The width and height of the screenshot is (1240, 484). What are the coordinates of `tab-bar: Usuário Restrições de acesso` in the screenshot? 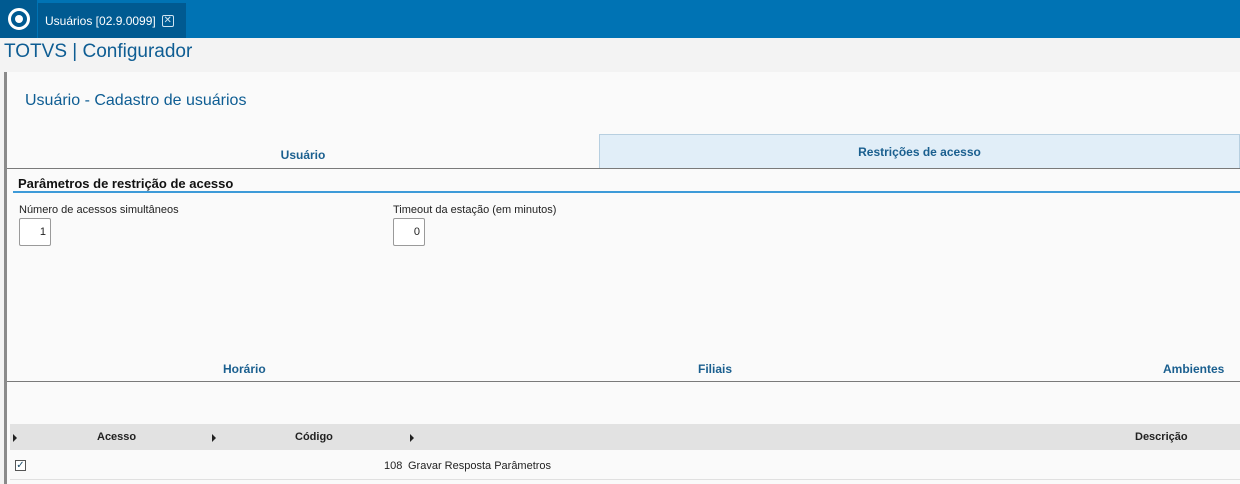 It's located at (623, 151).